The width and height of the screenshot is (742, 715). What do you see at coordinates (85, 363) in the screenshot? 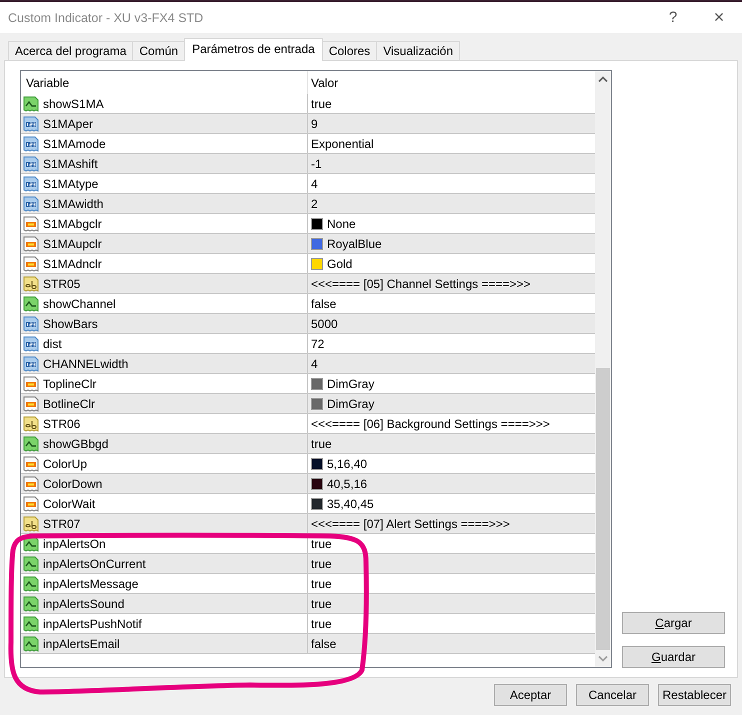
I see `parameter-name: CHANNELwidth` at bounding box center [85, 363].